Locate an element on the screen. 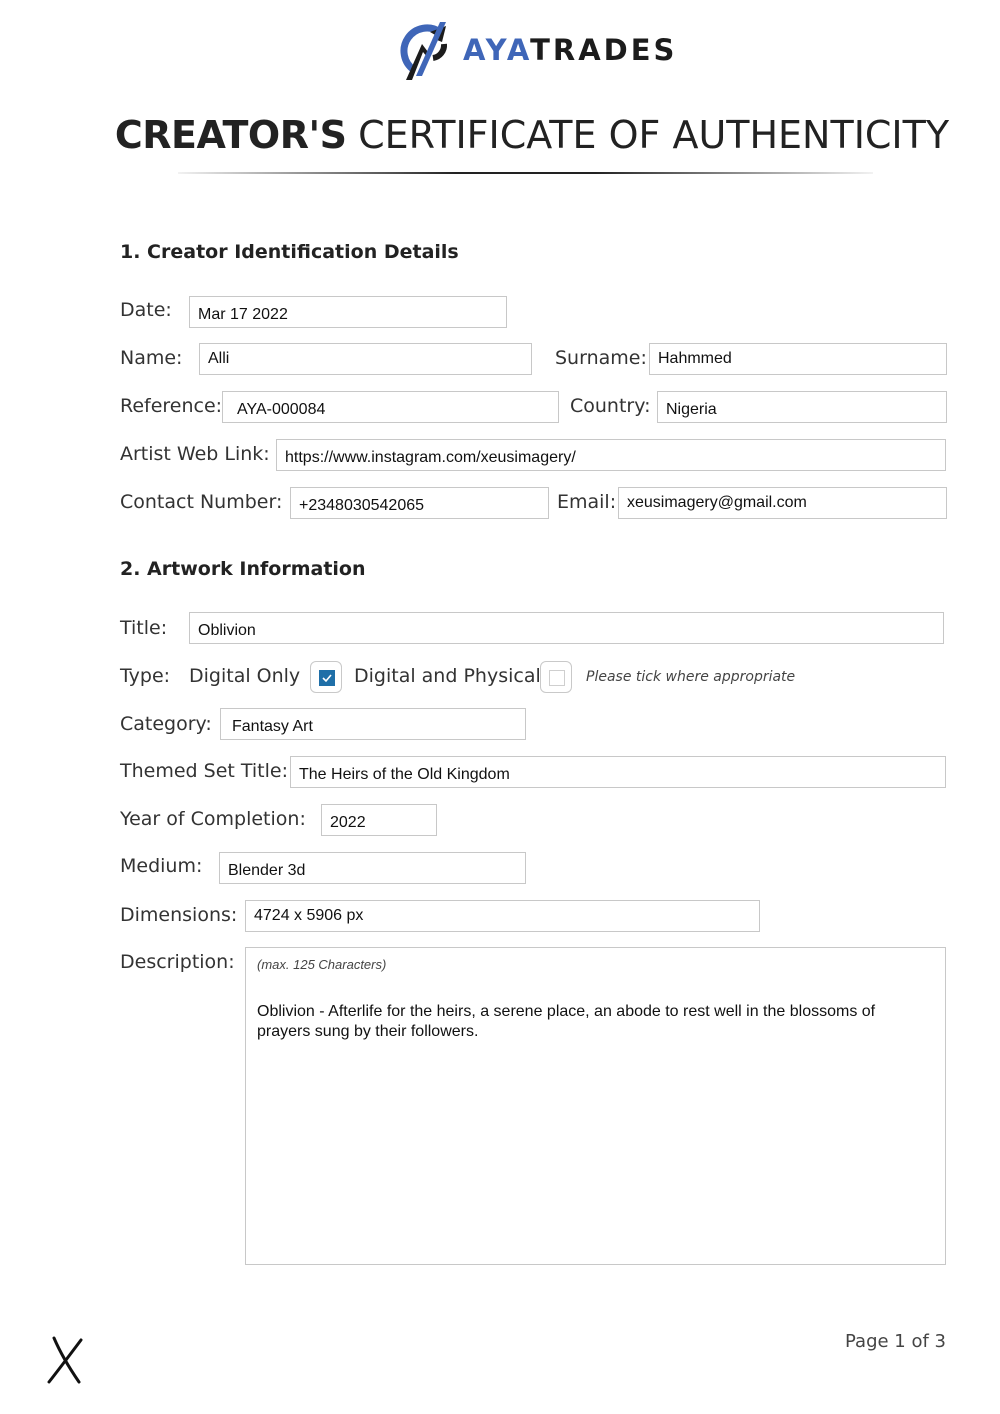 The image size is (1000, 1414). surname-label: Surname: is located at coordinates (601, 358).